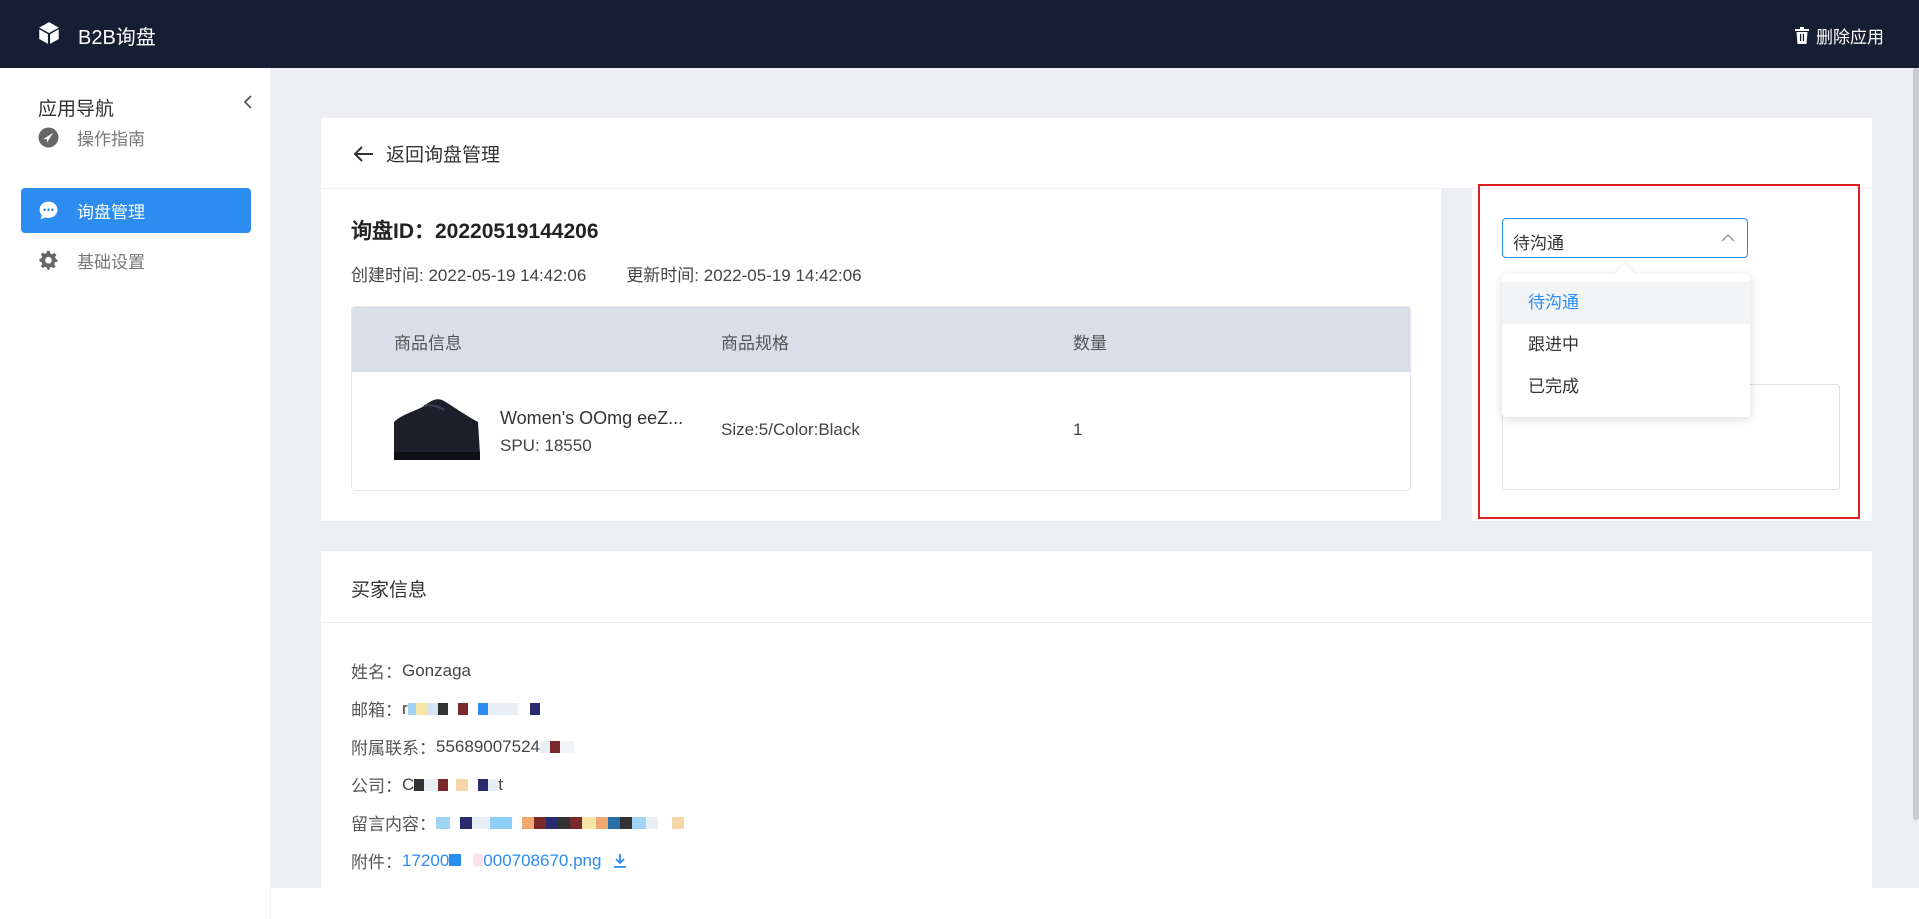 Image resolution: width=1919 pixels, height=919 pixels. Describe the element at coordinates (376, 672) in the screenshot. I see `name-label: 姓名：` at that location.